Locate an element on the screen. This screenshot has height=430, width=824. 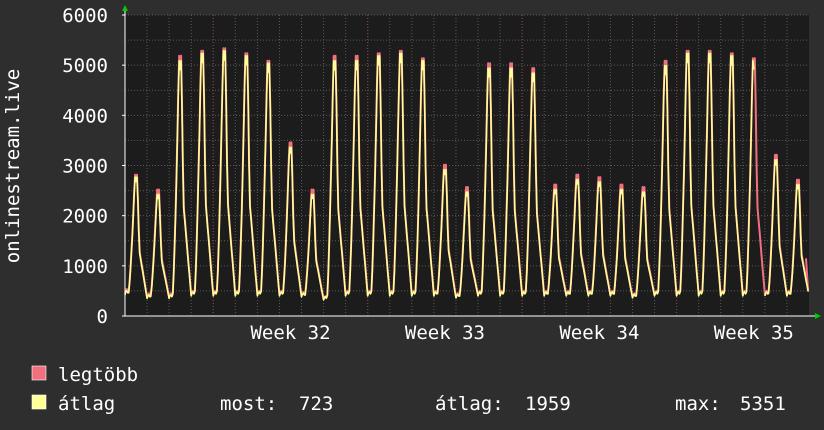
y-axis-label: onlinestream.live is located at coordinates (13, 166).